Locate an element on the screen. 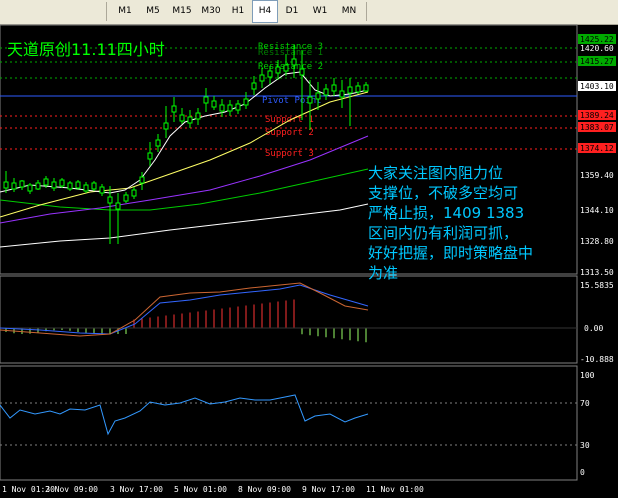 The width and height of the screenshot is (618, 498). pivot-label: Pivot Point is located at coordinates (292, 101).